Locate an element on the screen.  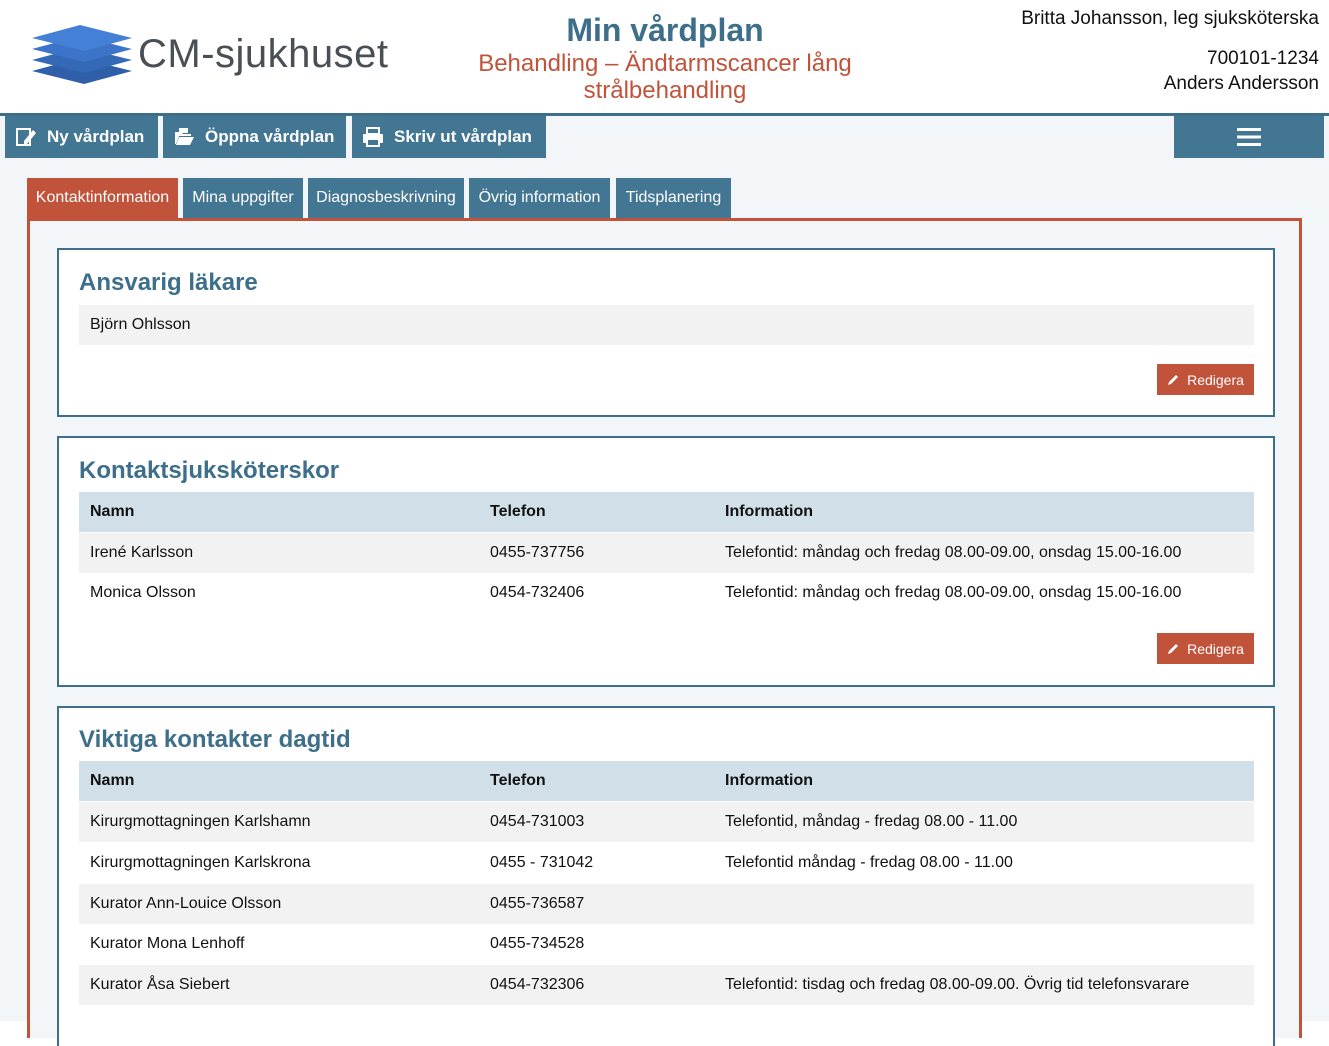
edit-nurses-button: Redigera is located at coordinates (1205, 648).